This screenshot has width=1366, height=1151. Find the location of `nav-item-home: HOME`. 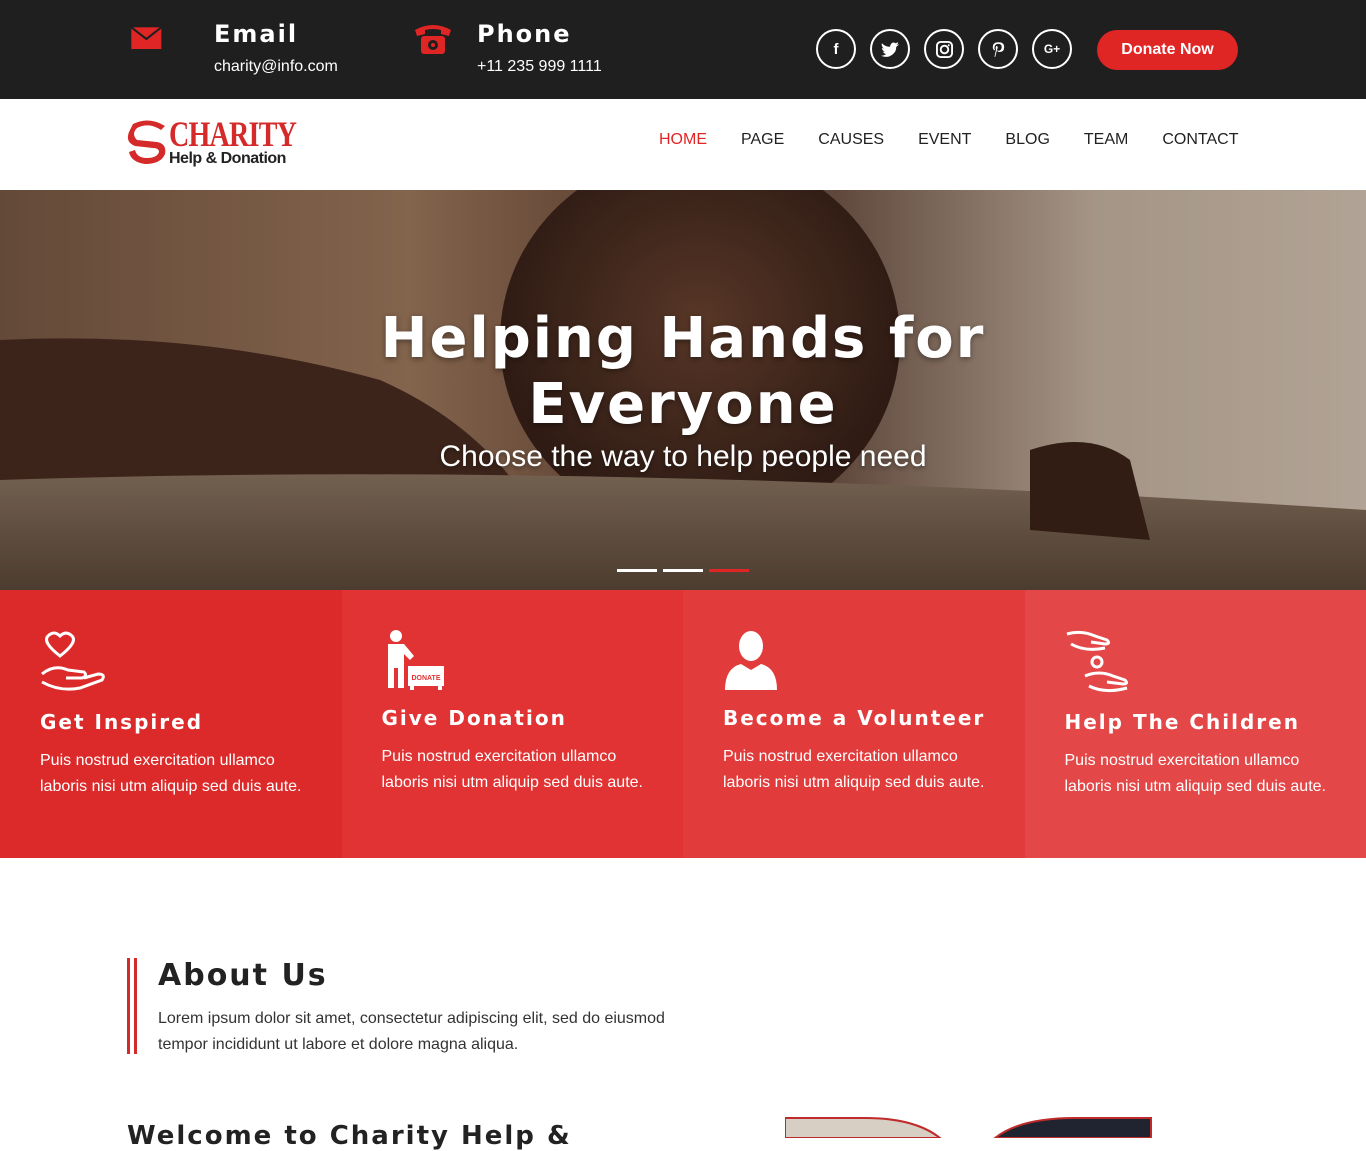

nav-item-home: HOME is located at coordinates (683, 140).